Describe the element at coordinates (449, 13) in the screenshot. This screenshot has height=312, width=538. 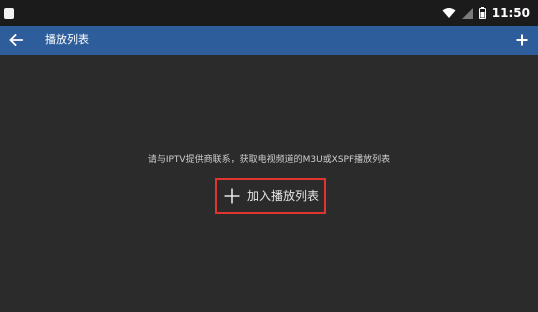
I see `wifi-icon` at that location.